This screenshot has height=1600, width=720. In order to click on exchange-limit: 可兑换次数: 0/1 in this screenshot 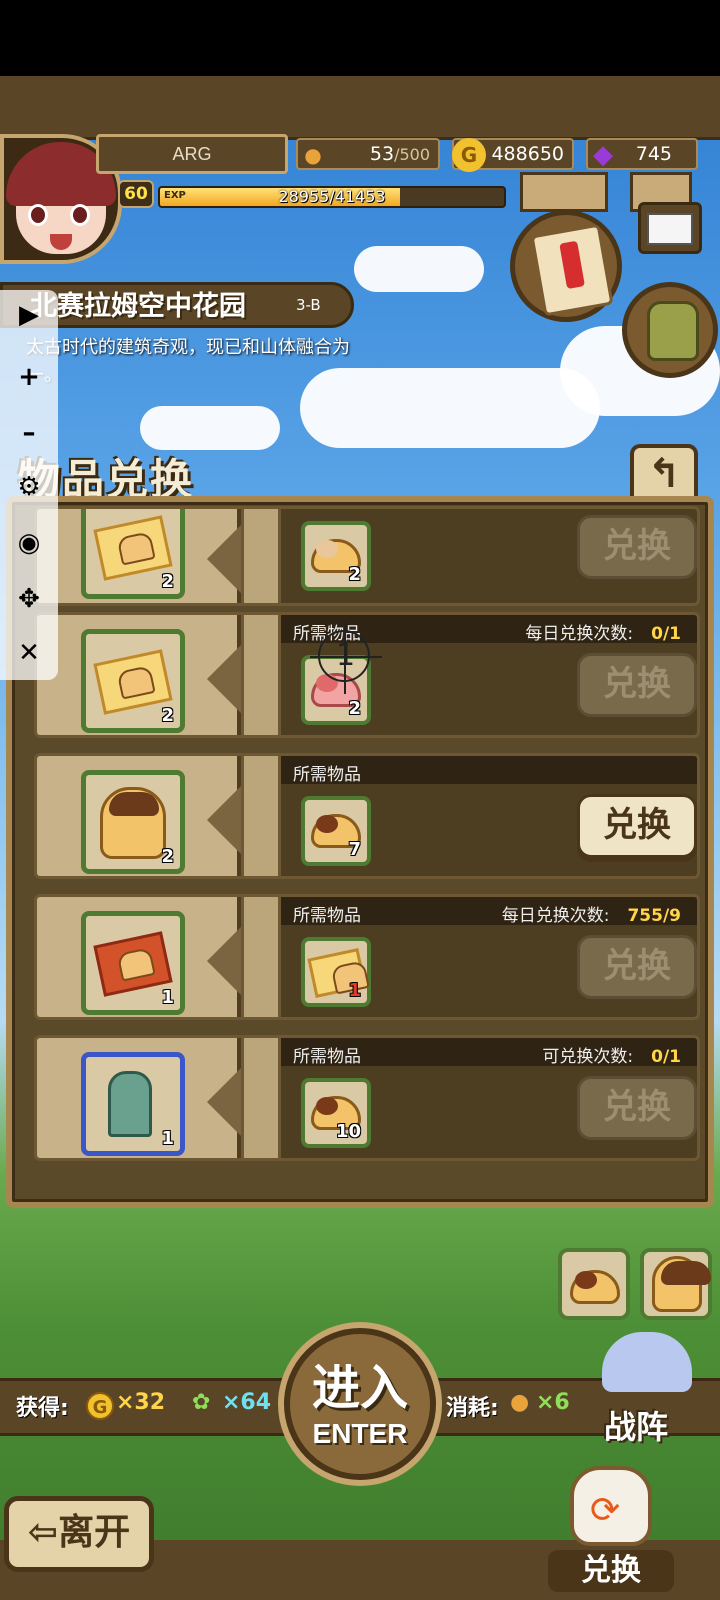, I will do `click(611, 1054)`.